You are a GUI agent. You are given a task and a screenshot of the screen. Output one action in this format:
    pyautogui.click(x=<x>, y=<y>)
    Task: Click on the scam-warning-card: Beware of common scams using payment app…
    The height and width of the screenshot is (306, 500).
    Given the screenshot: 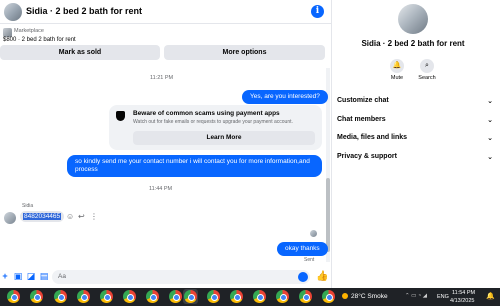 What is the action you would take?
    pyautogui.click(x=215, y=127)
    